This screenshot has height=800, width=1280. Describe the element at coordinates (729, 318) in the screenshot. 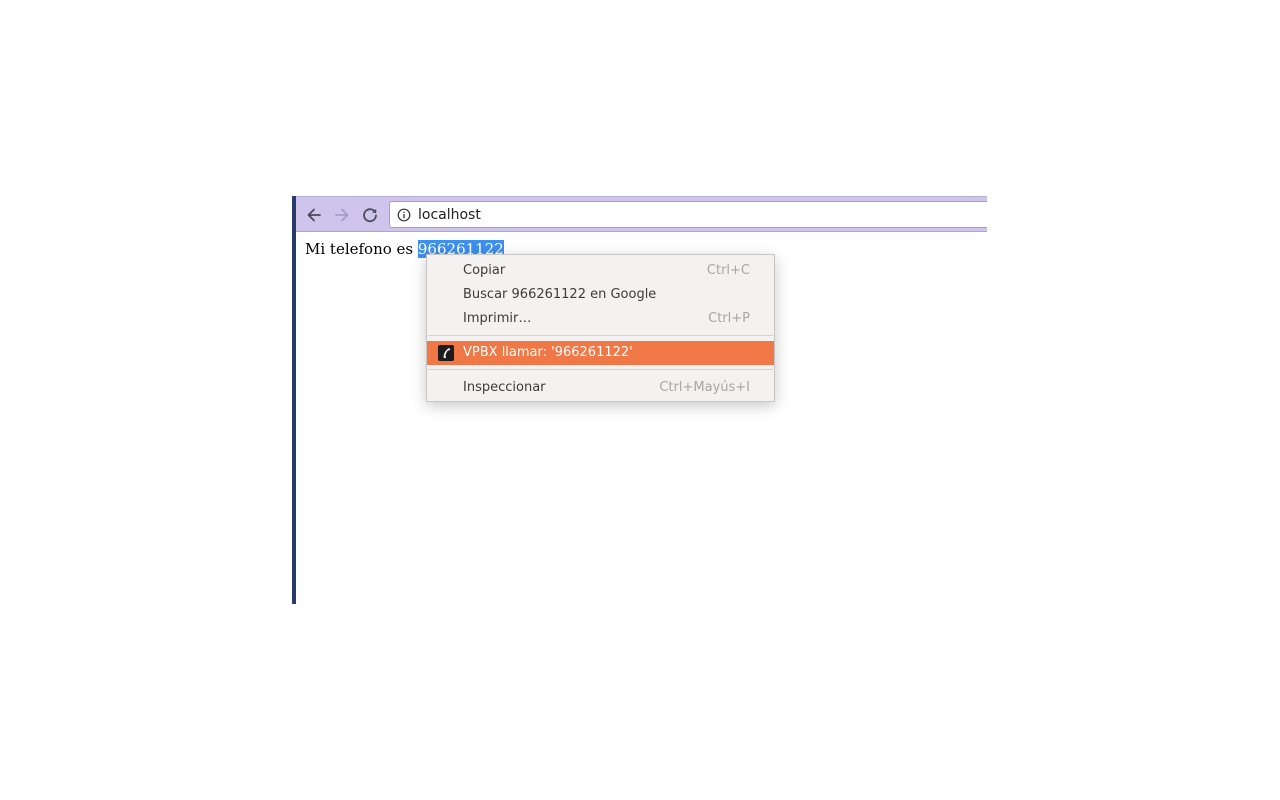

I see `menu-item-shortcut: Ctrl+P` at that location.